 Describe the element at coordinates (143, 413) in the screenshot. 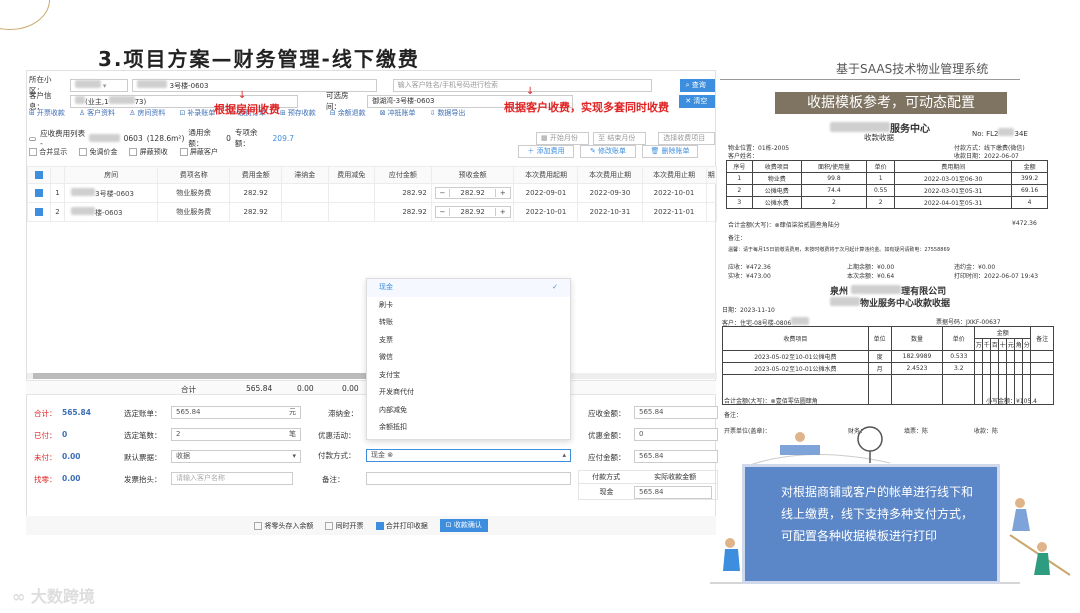

I see `selected-bill-label: 选定账单：` at that location.